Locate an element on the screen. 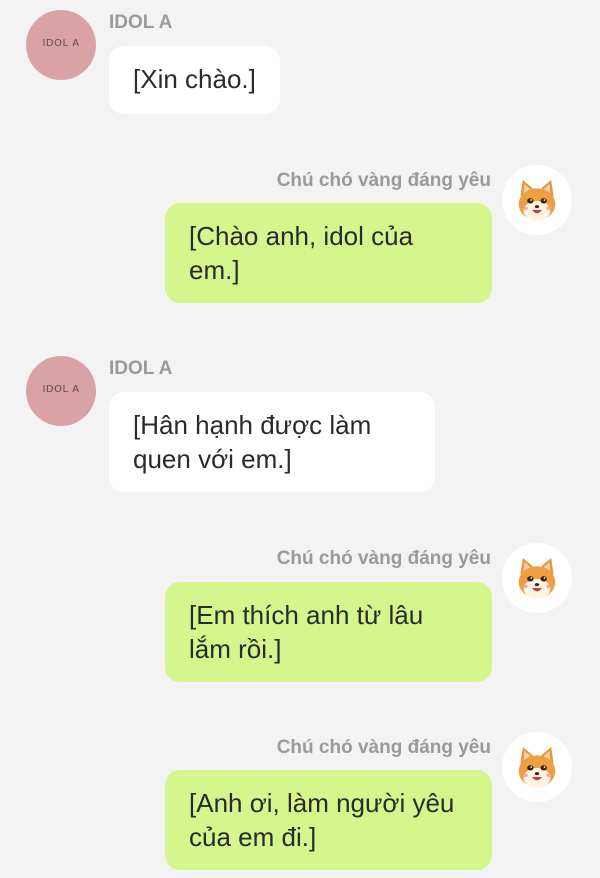 The width and height of the screenshot is (600, 878). message-bubble: [Em thích anh từ lâu lắm rồi.] is located at coordinates (328, 632).